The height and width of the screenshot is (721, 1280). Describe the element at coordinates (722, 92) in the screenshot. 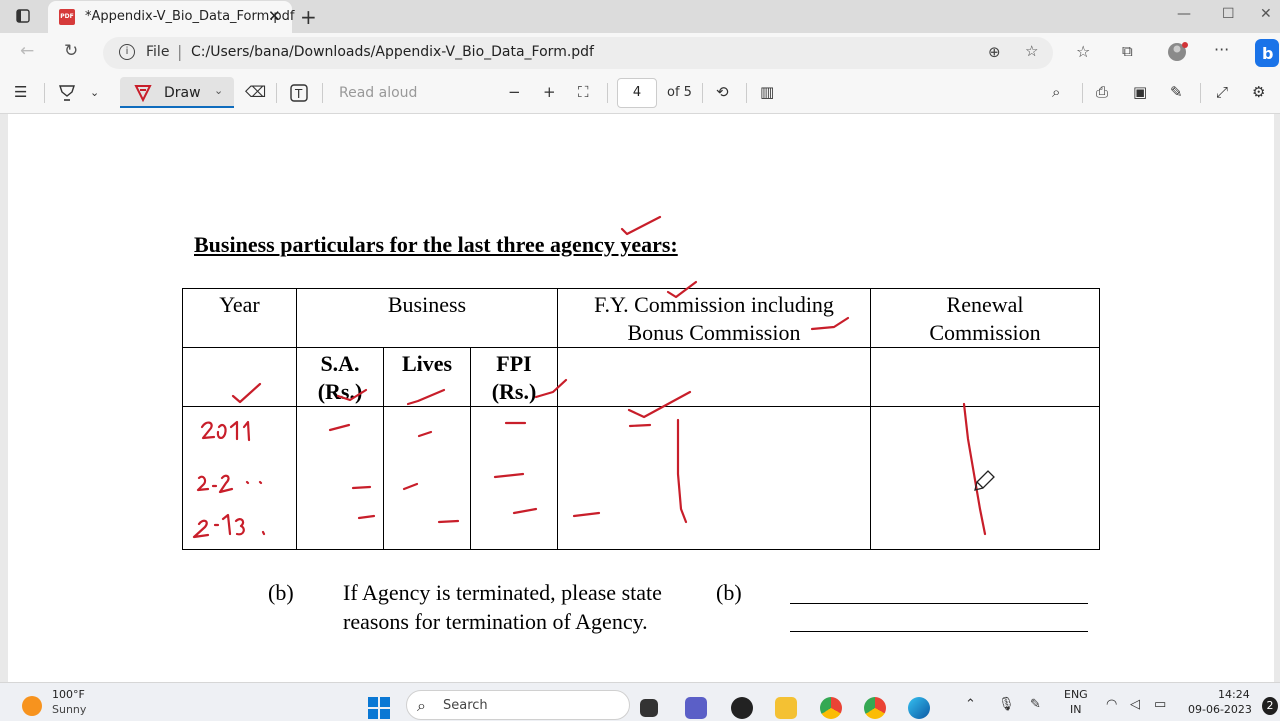

I see `rotate-icon: ⟲` at that location.